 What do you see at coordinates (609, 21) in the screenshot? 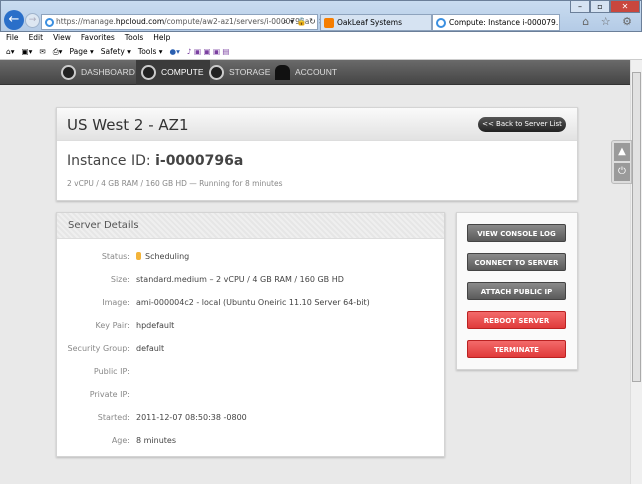
I see `home-favorites-settings-icons: ⌂ ☆ ⚙` at bounding box center [609, 21].